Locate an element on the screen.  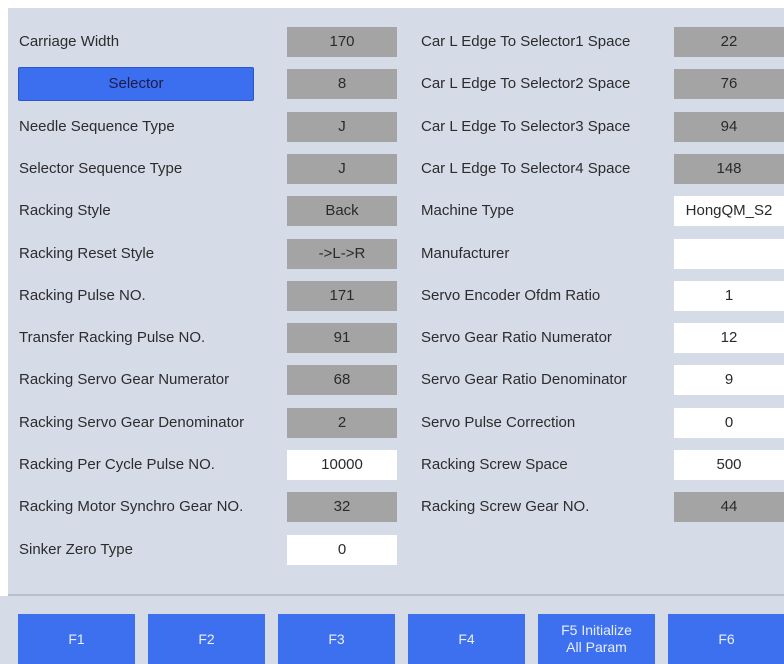
carriage-width-label: Carriage Width is located at coordinates (69, 41).